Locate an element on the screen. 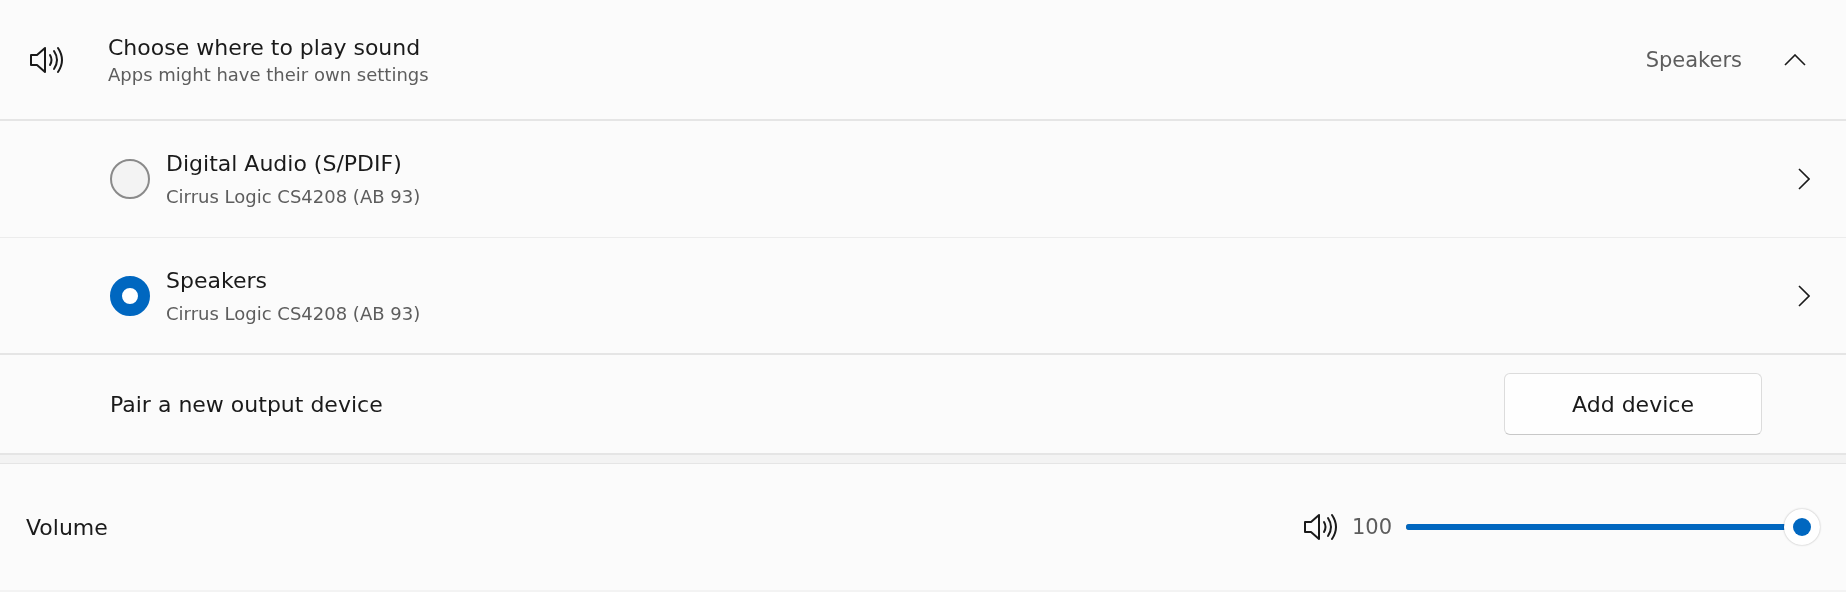 Image resolution: width=1846 pixels, height=592 pixels. caret-icon is located at coordinates (1795, 59).